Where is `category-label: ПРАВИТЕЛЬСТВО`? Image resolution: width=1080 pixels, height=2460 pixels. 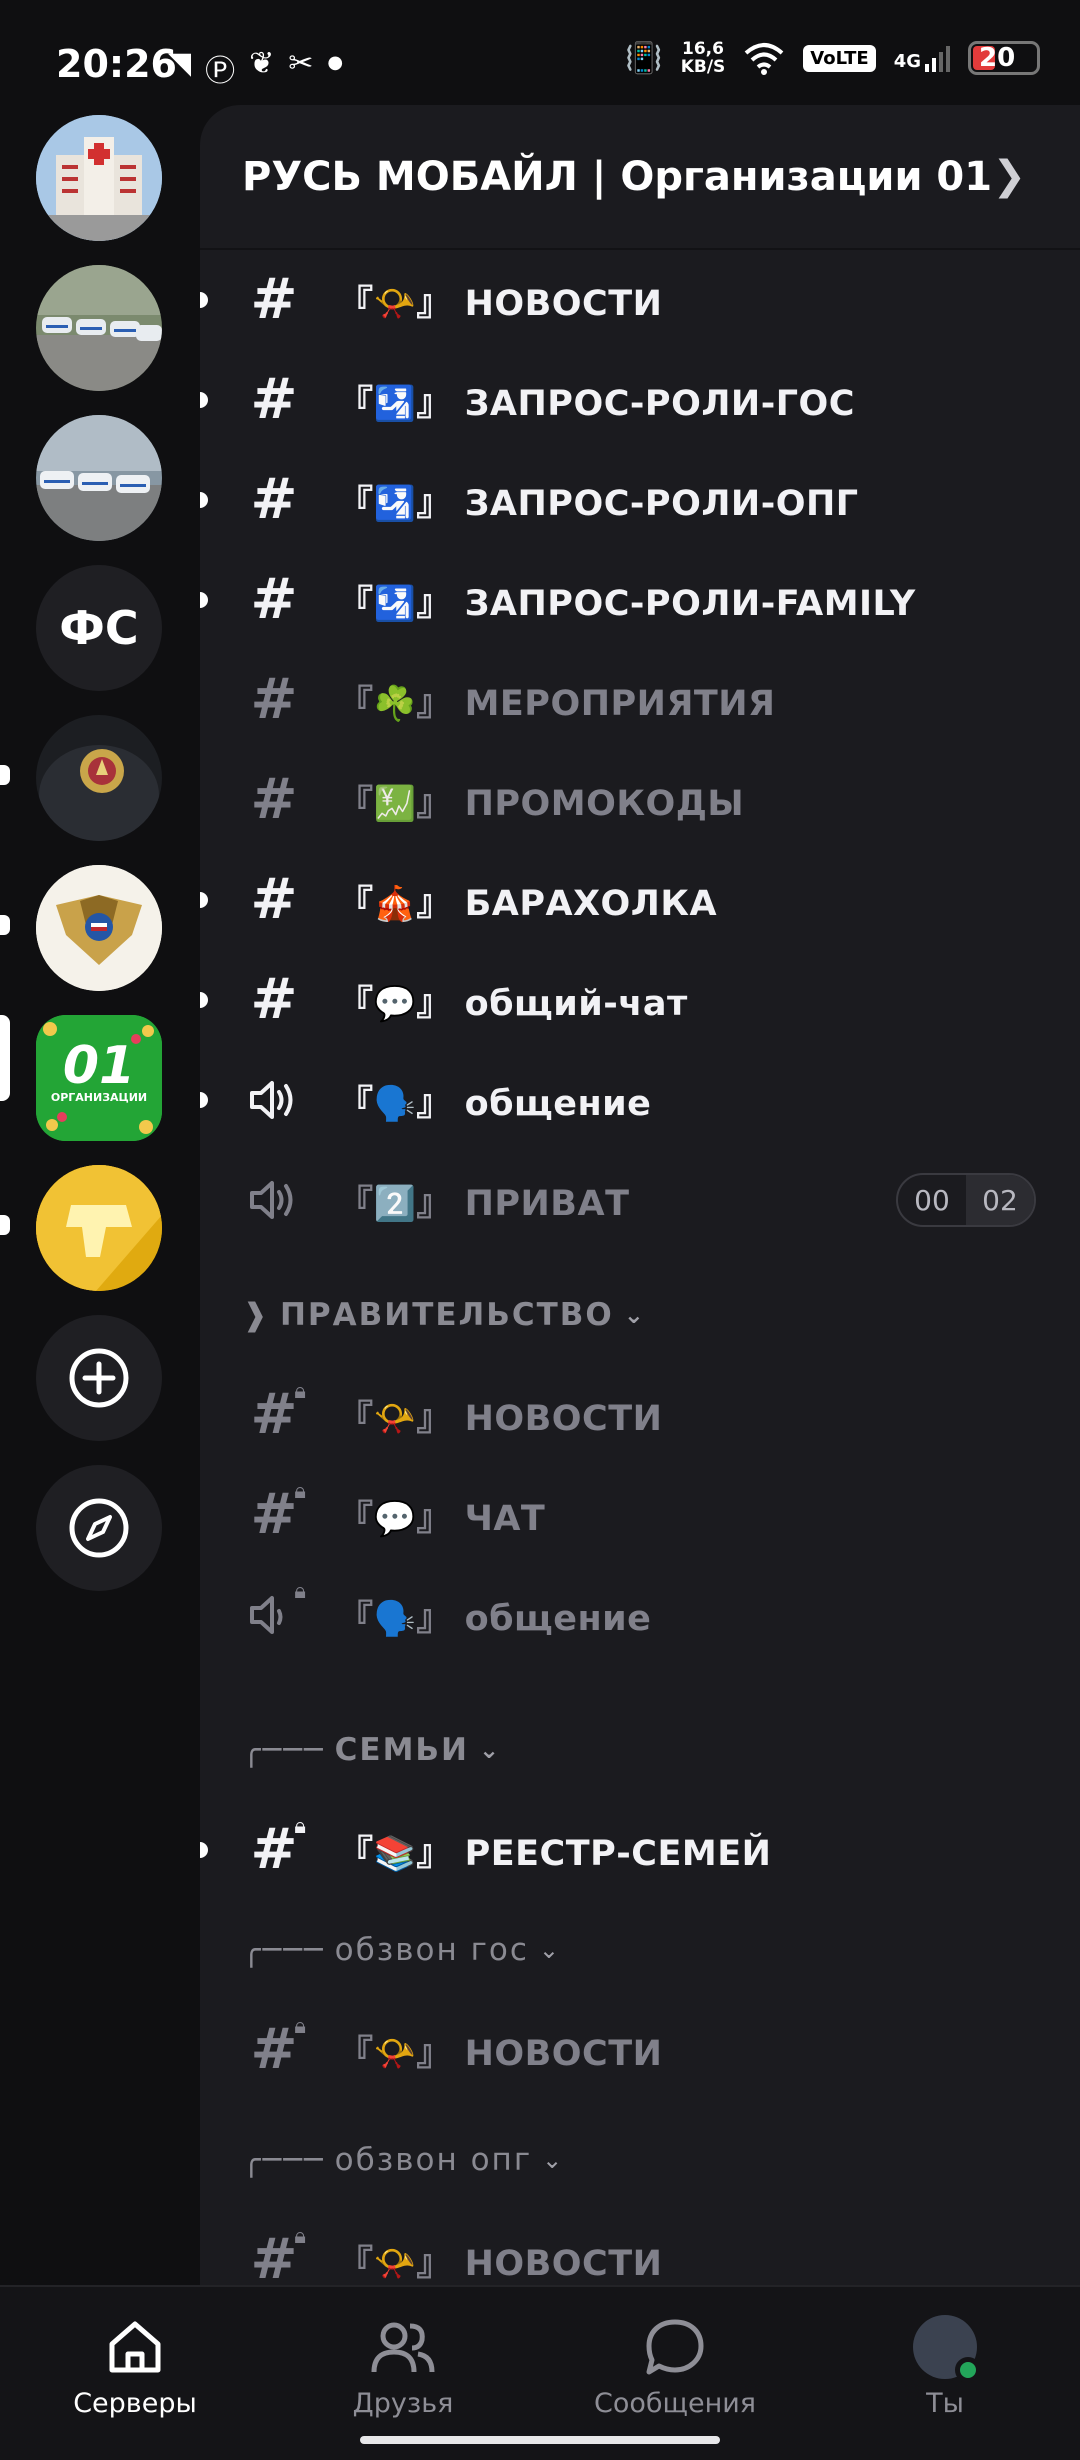 category-label: ПРАВИТЕЛЬСТВО is located at coordinates (446, 1315).